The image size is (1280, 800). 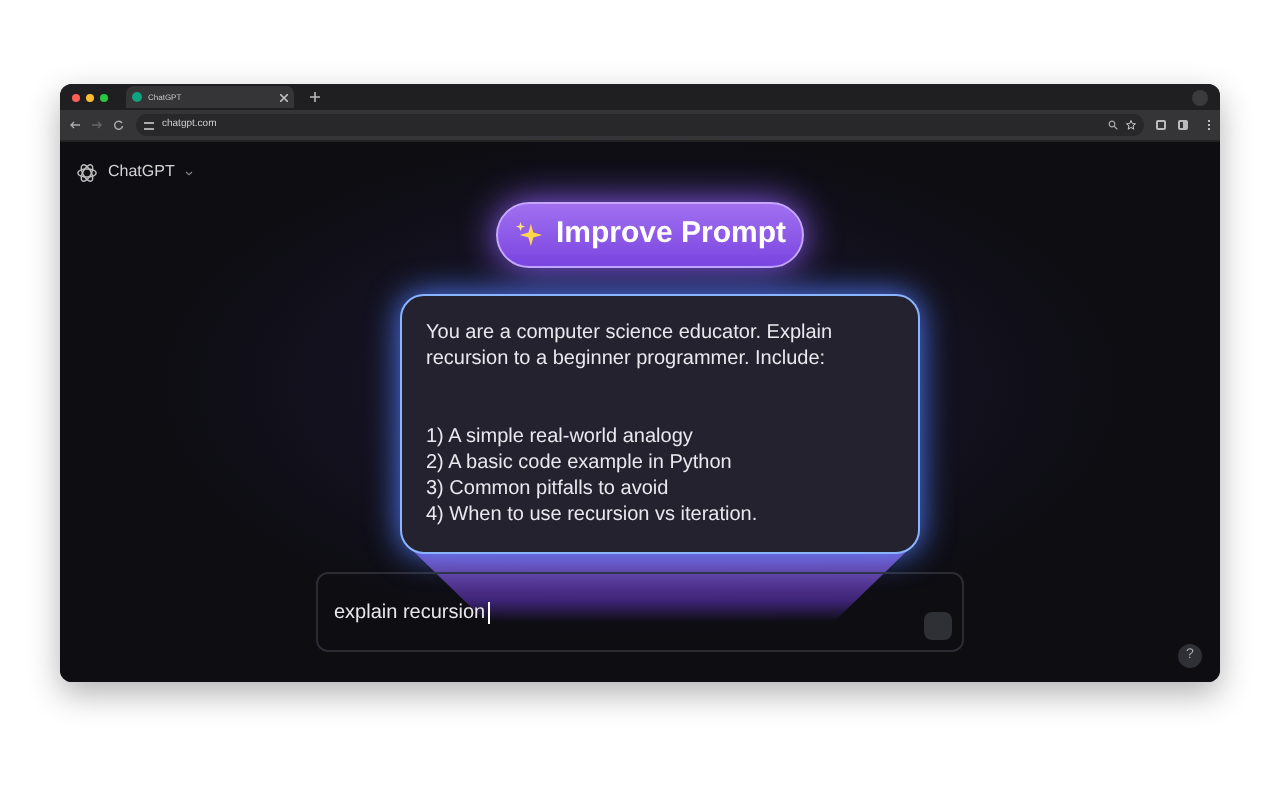 What do you see at coordinates (149, 125) in the screenshot?
I see `site-settings-icon` at bounding box center [149, 125].